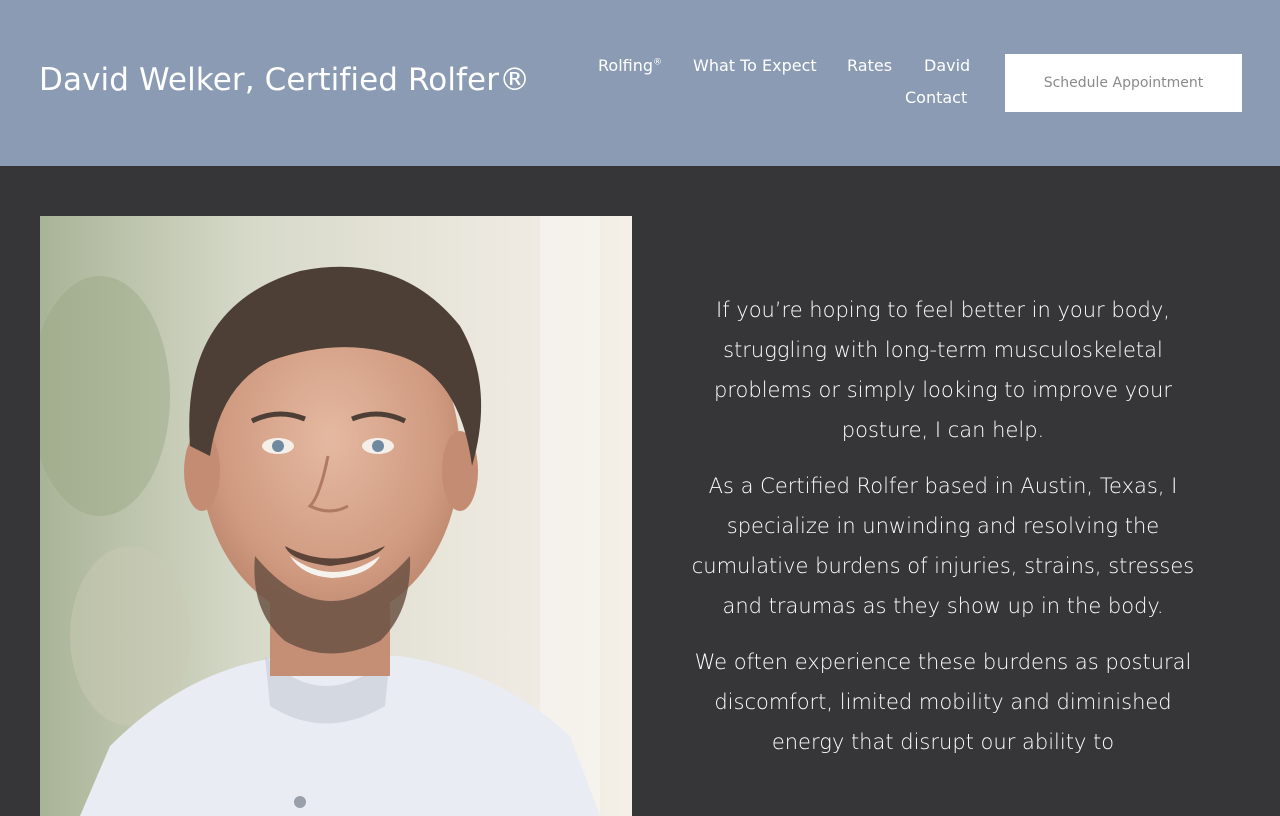 This screenshot has height=816, width=1280. I want to click on site-title-link: David Welker, Certified Rolfer®, so click(284, 80).